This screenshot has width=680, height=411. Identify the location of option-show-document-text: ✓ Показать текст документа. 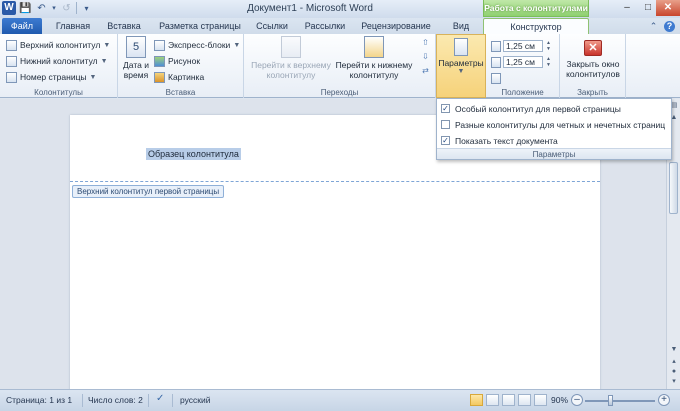
(499, 140).